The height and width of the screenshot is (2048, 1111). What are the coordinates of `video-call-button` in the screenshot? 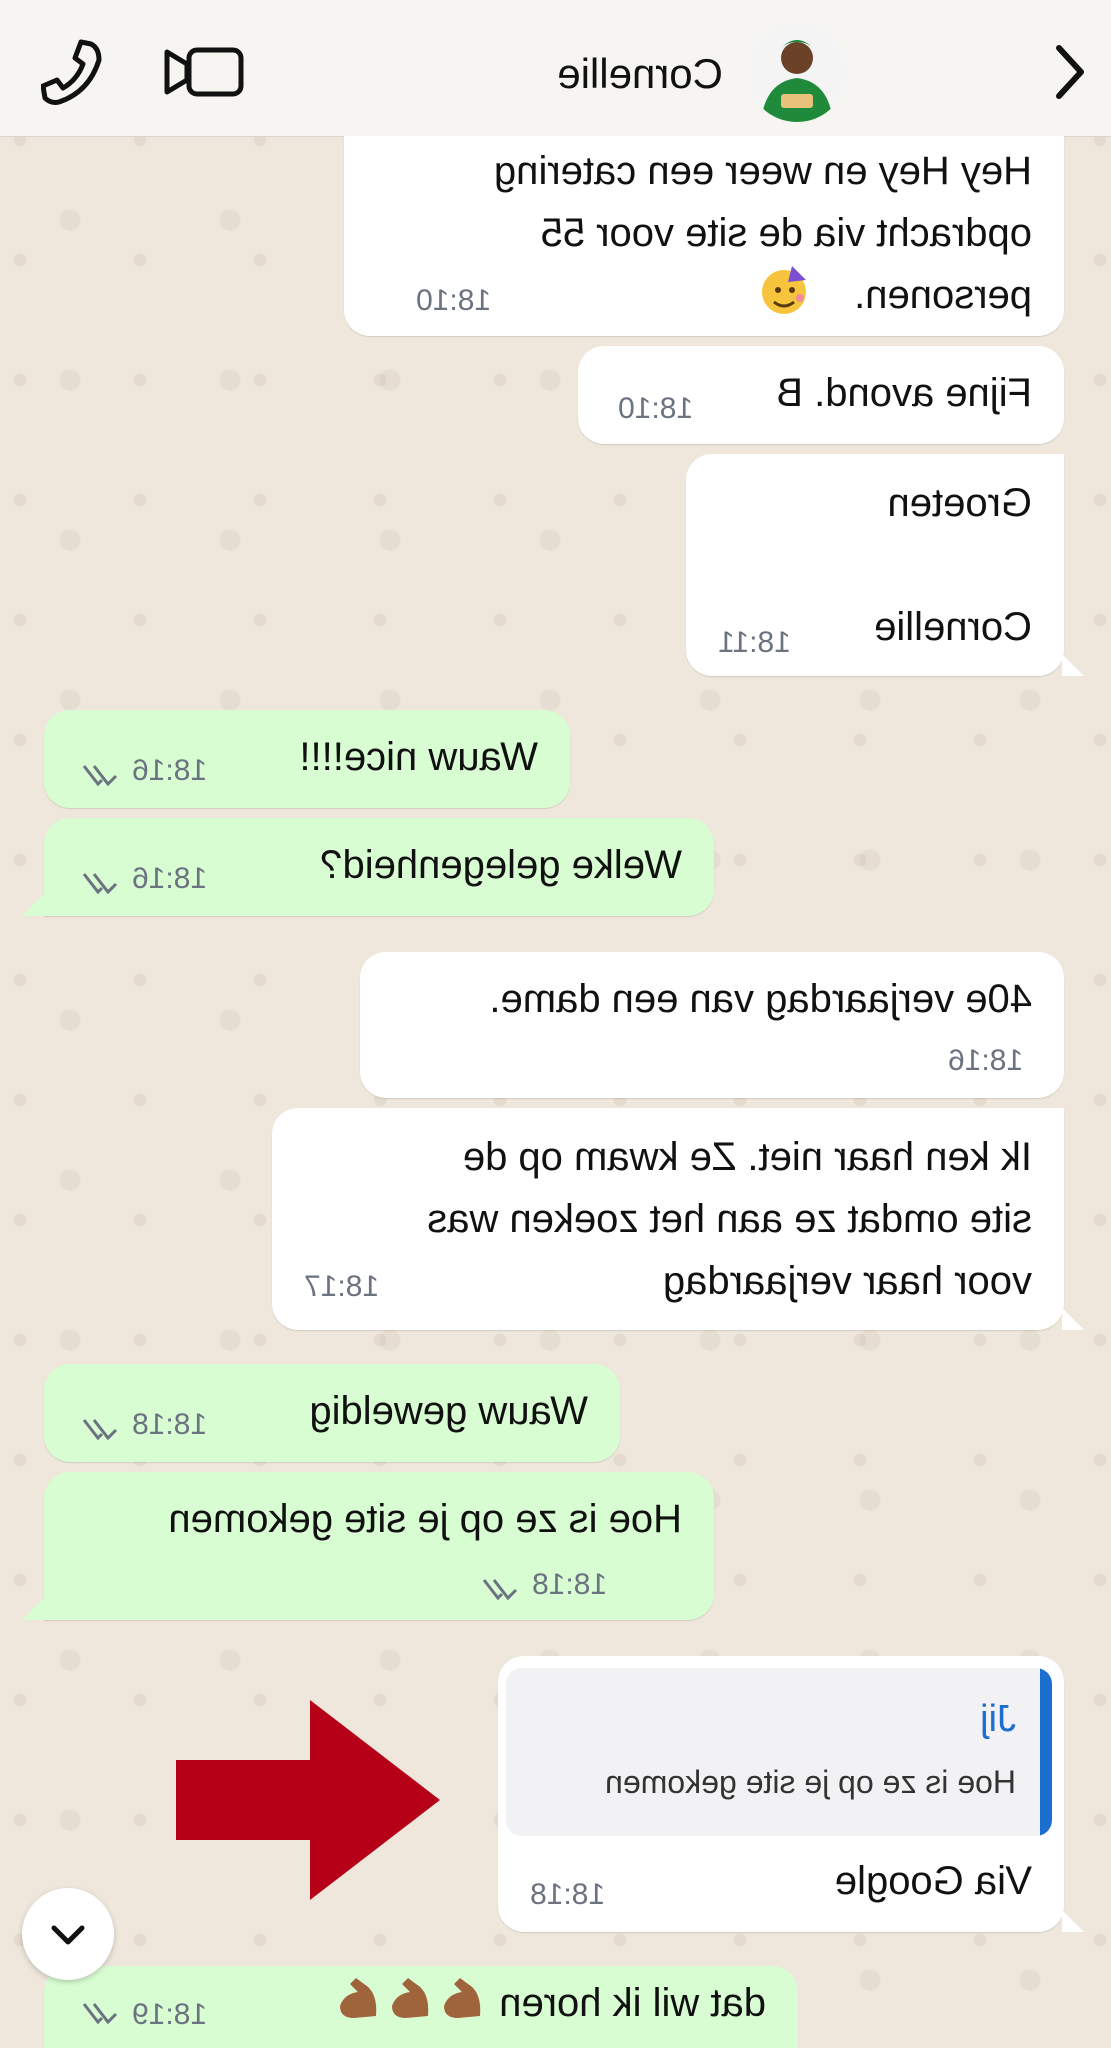 It's located at (203, 72).